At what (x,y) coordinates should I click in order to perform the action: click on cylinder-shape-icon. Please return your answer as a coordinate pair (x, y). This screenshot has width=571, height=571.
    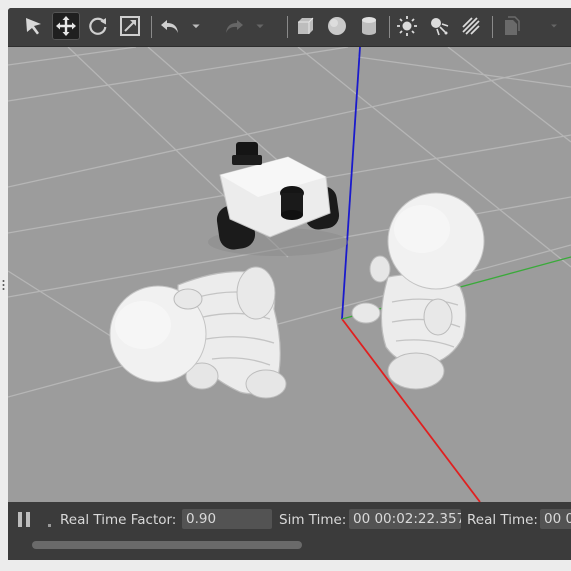
    Looking at the image, I should click on (369, 26).